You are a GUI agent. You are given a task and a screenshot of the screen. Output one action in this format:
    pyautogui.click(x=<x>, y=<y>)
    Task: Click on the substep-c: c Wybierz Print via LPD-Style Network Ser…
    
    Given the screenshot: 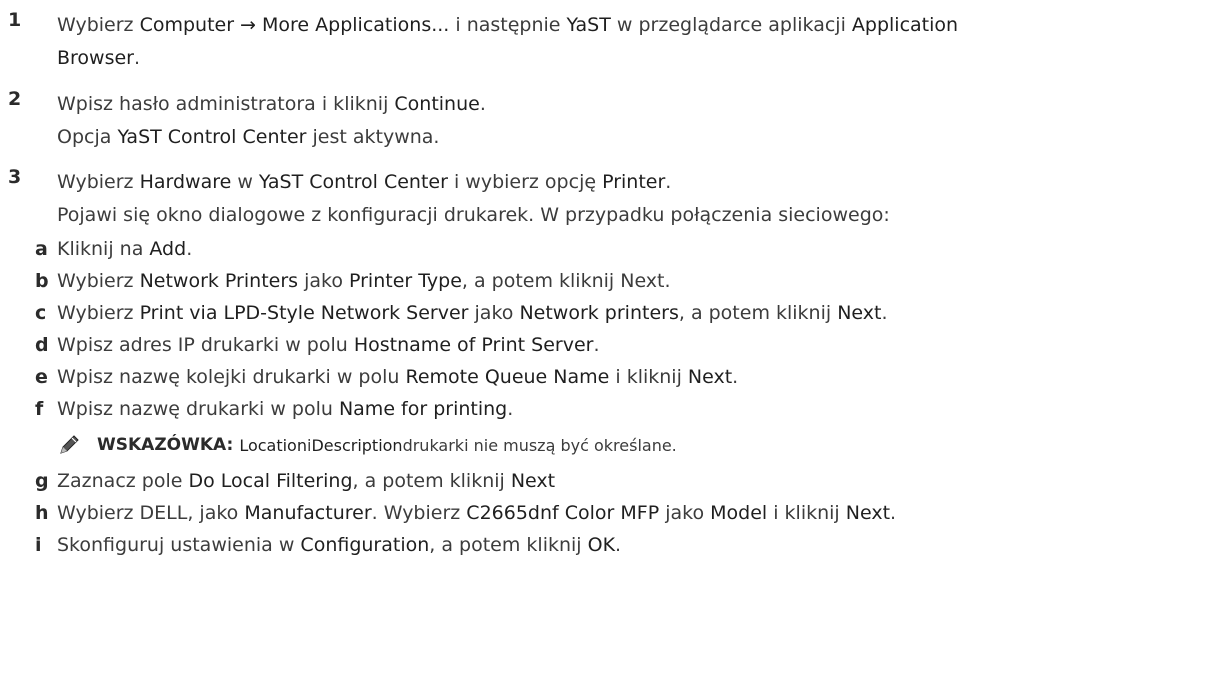 What is the action you would take?
    pyautogui.click(x=461, y=313)
    